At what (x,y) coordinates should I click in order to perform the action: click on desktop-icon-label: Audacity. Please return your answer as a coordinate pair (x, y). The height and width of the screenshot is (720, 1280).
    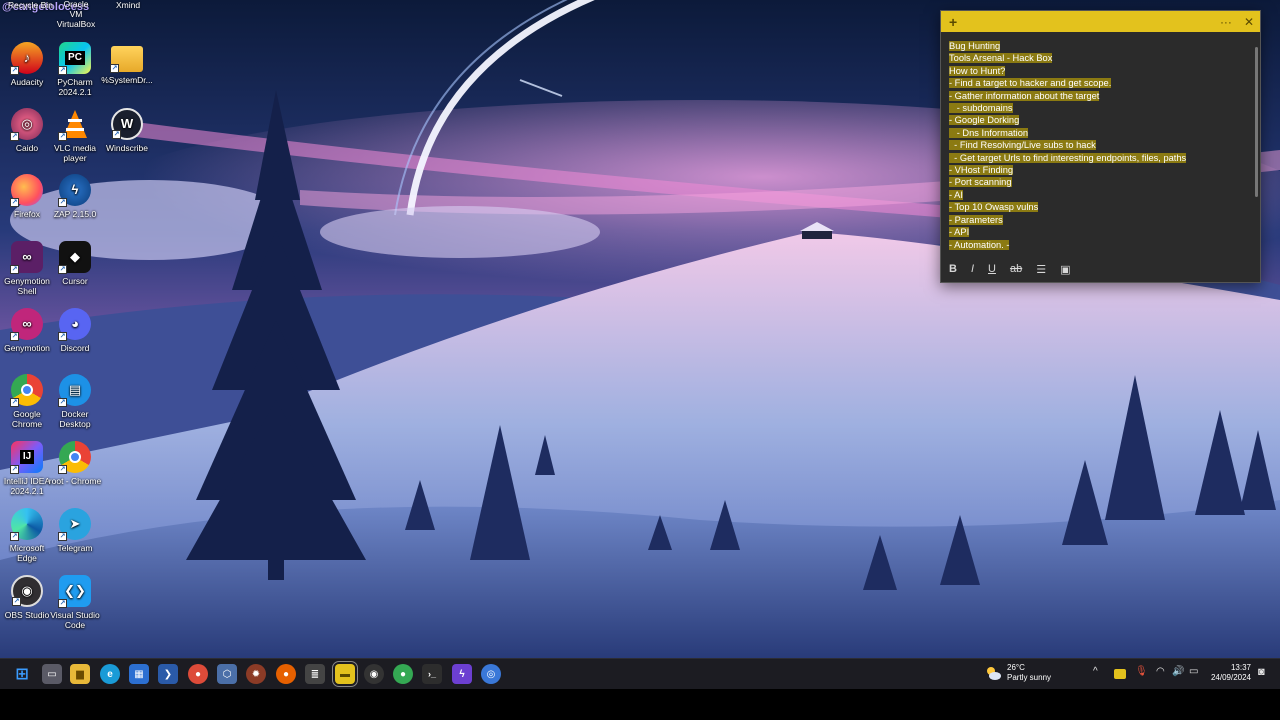
    Looking at the image, I should click on (27, 82).